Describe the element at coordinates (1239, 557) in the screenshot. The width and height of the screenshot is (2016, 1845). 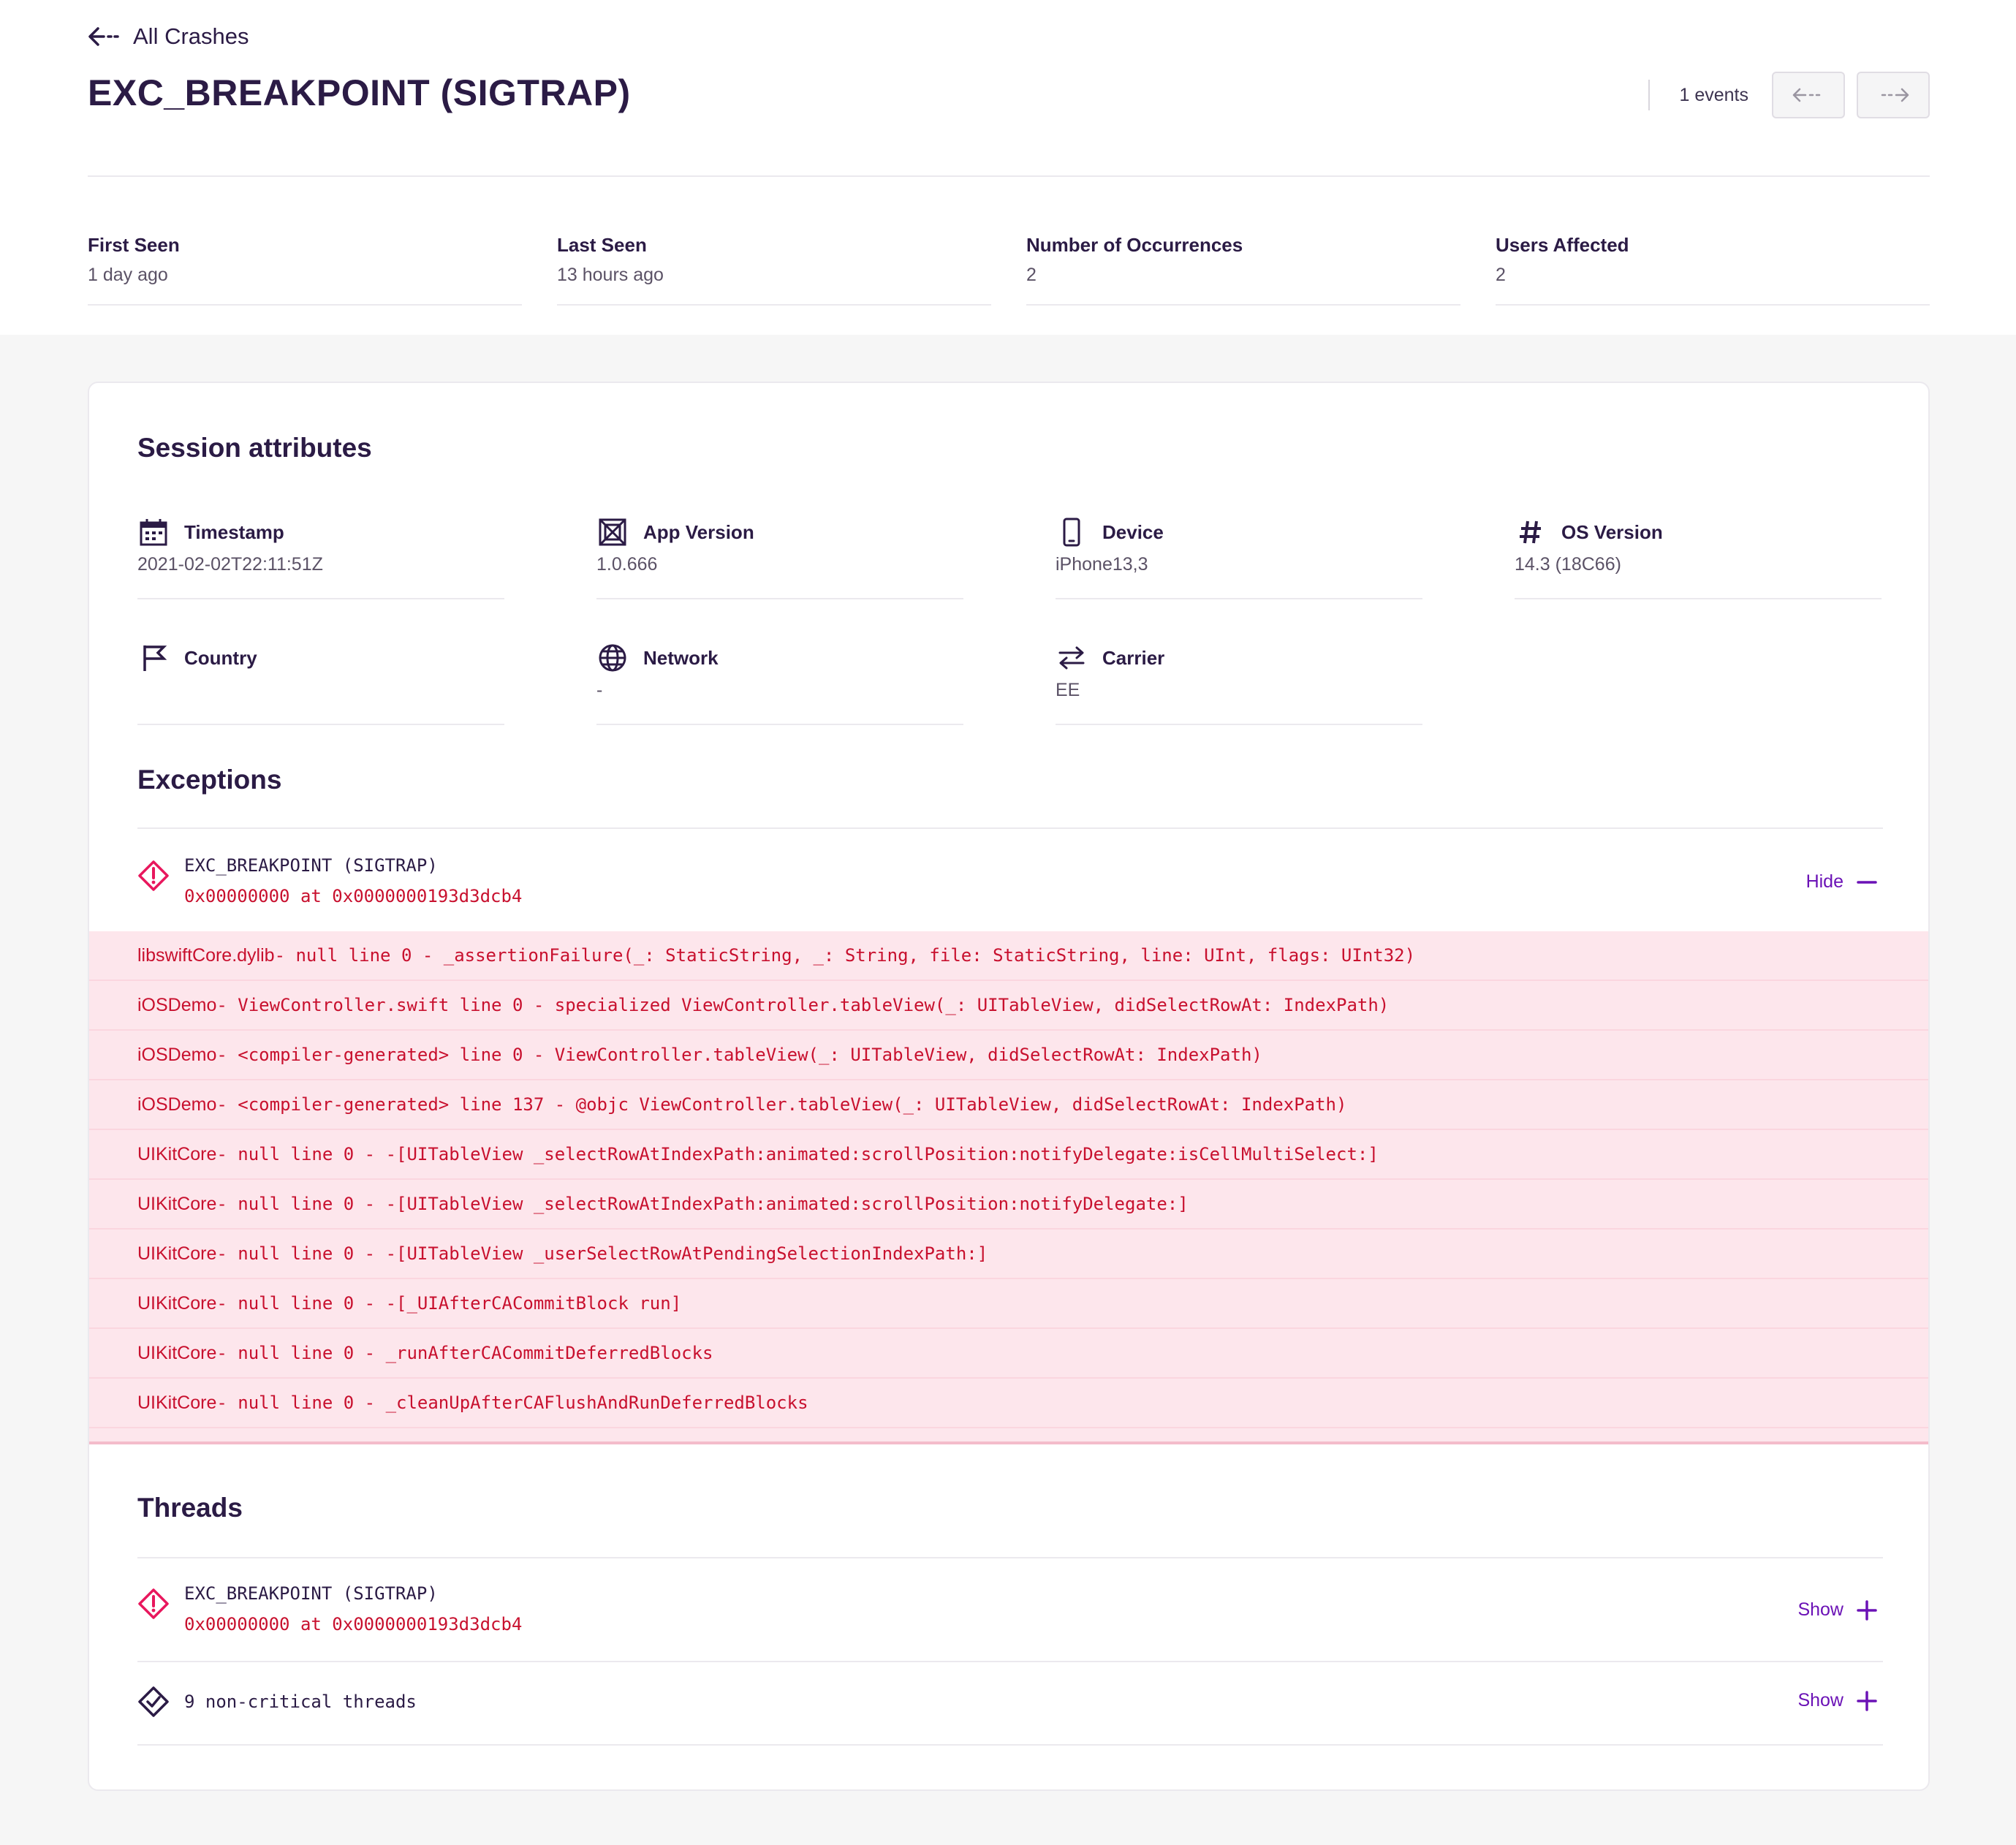
I see `attr-device: Device iPhone13,3` at that location.